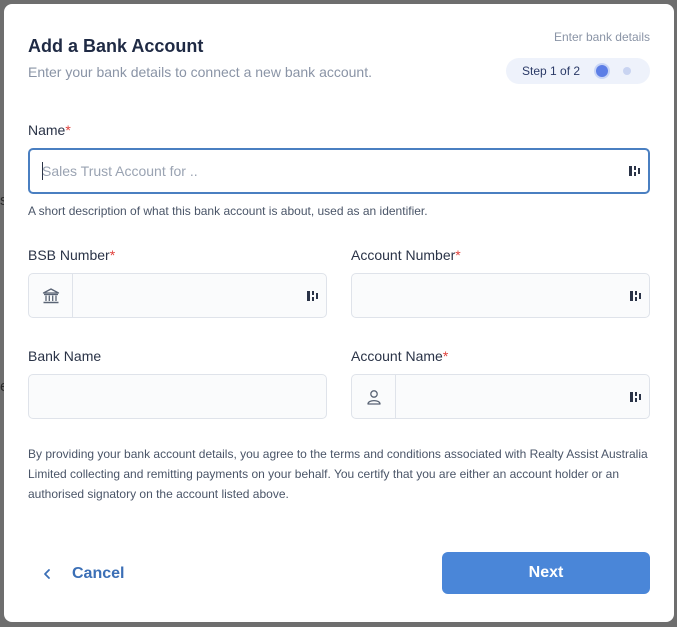 Image resolution: width=677 pixels, height=627 pixels. I want to click on step-indicator: Step 1 of 2, so click(578, 71).